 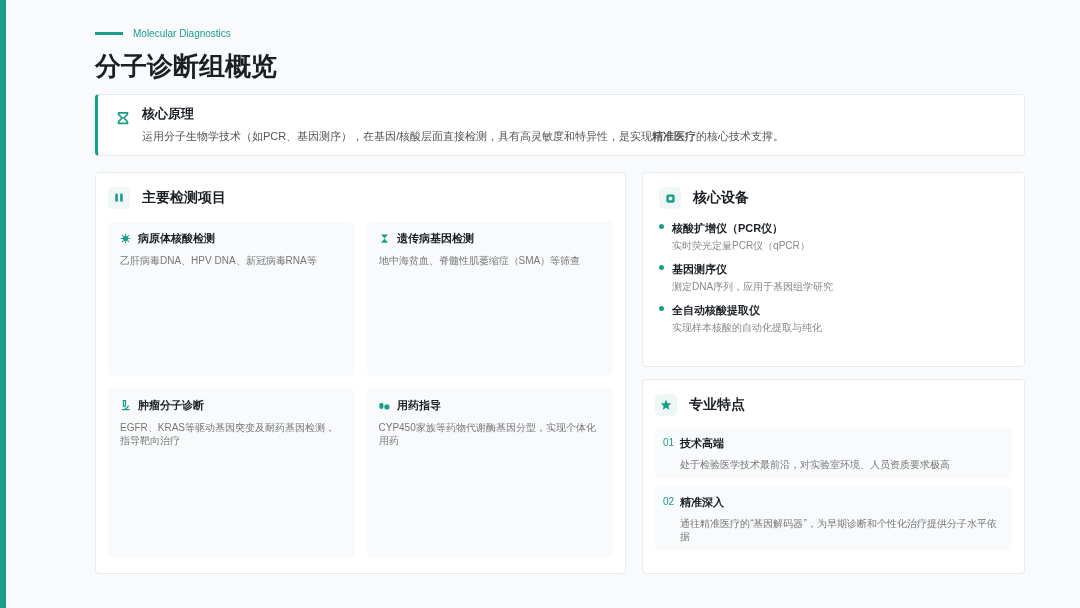 What do you see at coordinates (700, 269) in the screenshot?
I see `equipment-name: 基因测序仪` at bounding box center [700, 269].